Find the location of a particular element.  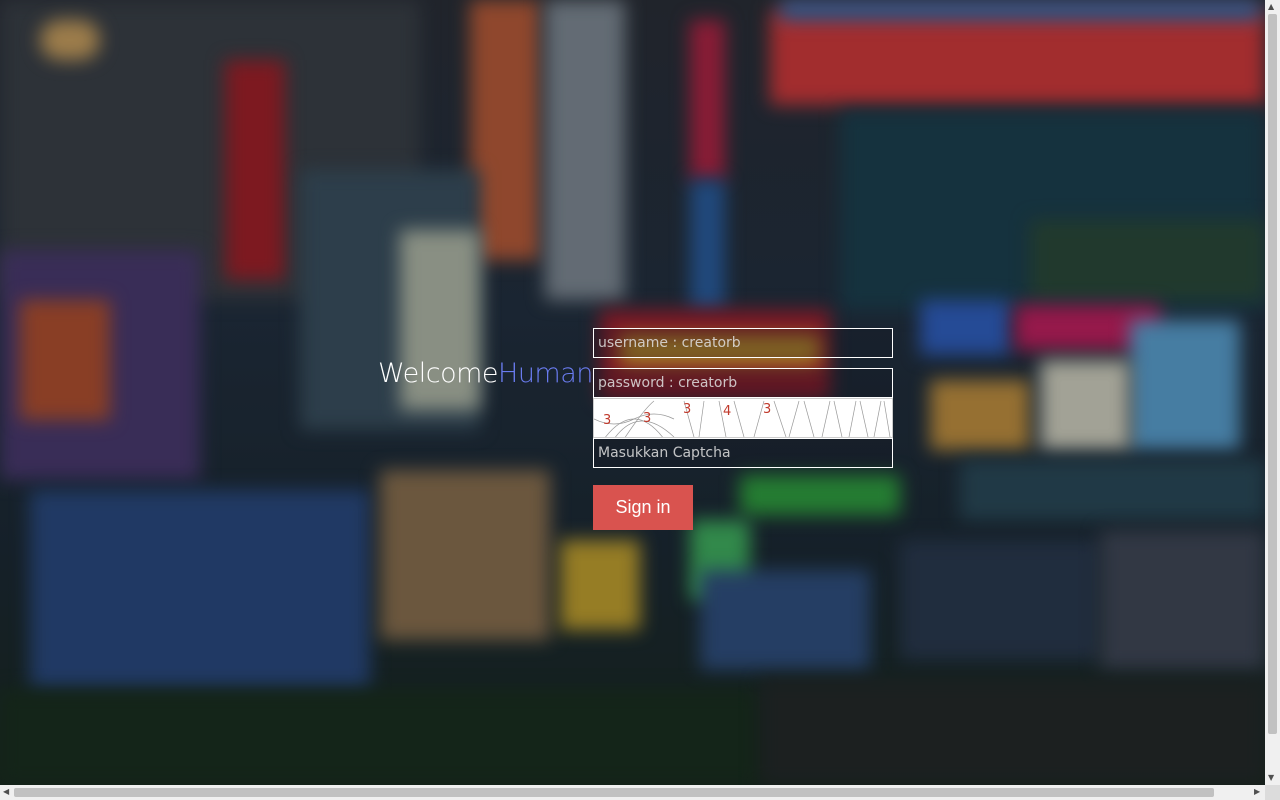

scroll-down-arrow-icon: ▼ is located at coordinates (1271, 778).